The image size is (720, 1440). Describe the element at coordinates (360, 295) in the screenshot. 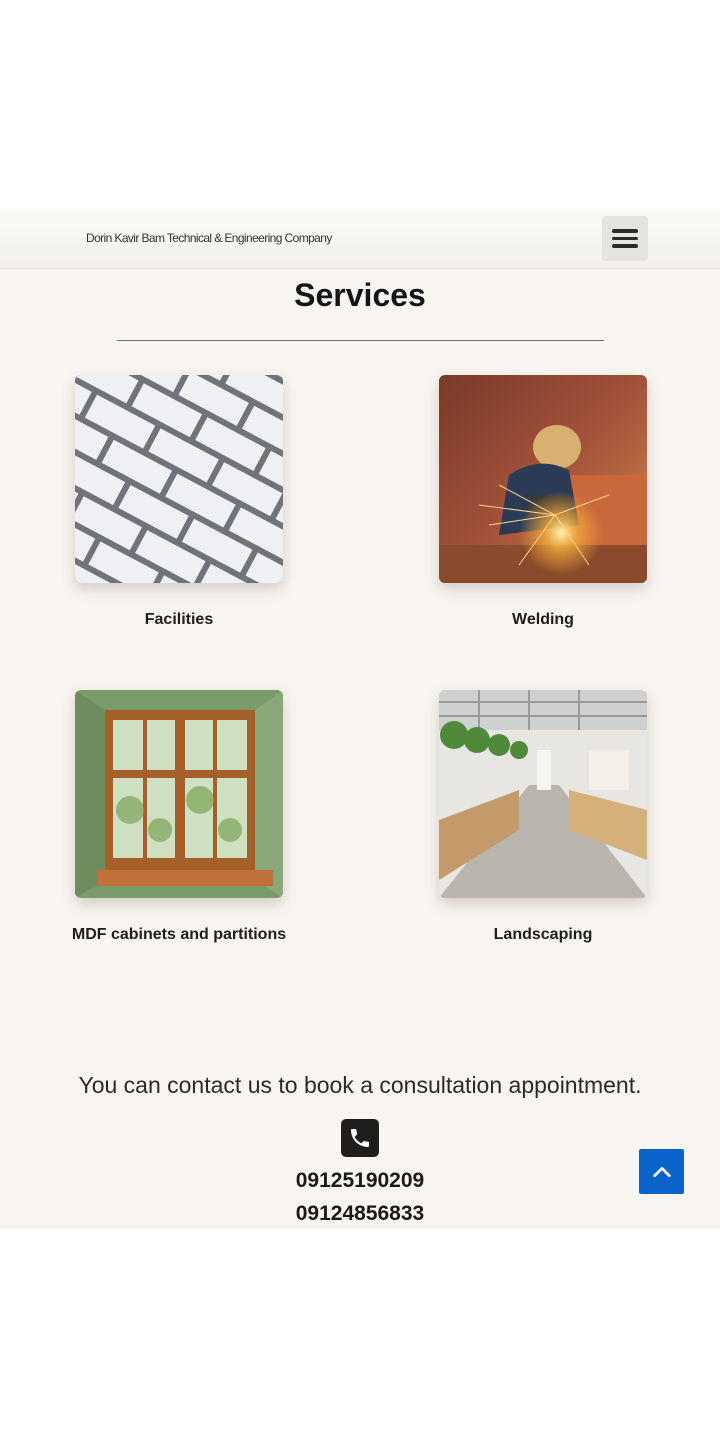

I see `section-title: Services` at that location.